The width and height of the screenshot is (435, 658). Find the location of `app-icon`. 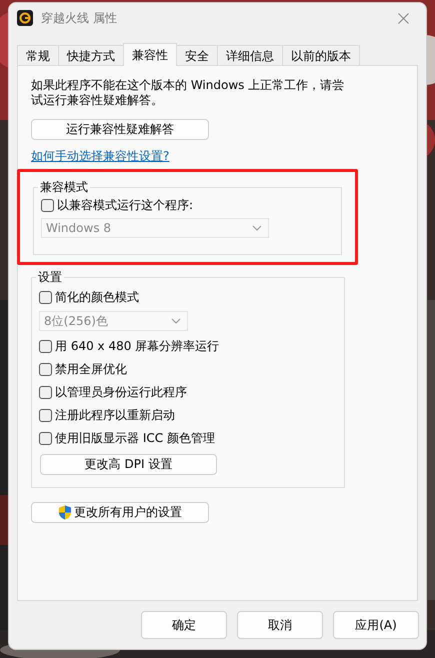

app-icon is located at coordinates (25, 18).